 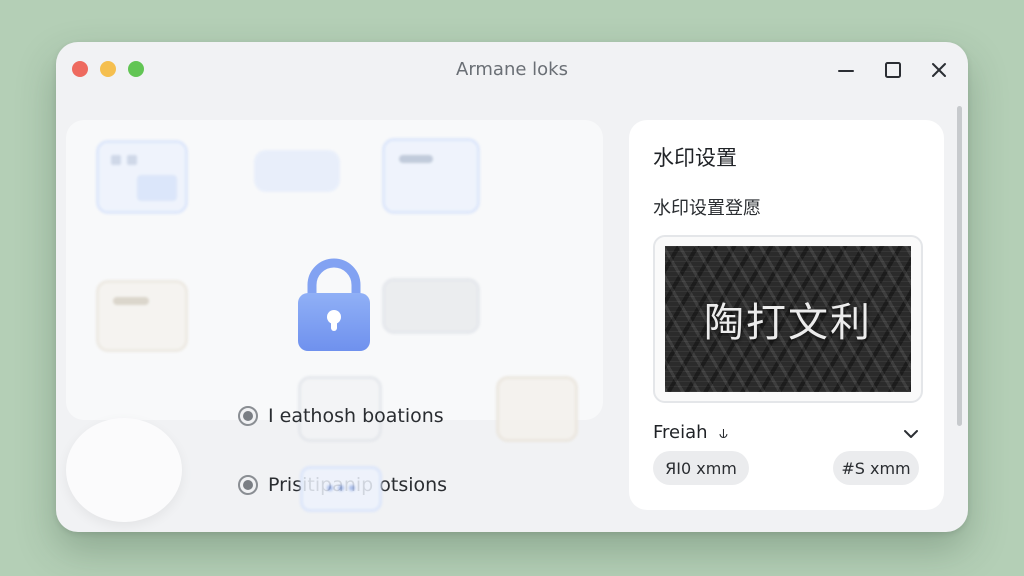 I want to click on minimize-icon, so click(x=846, y=71).